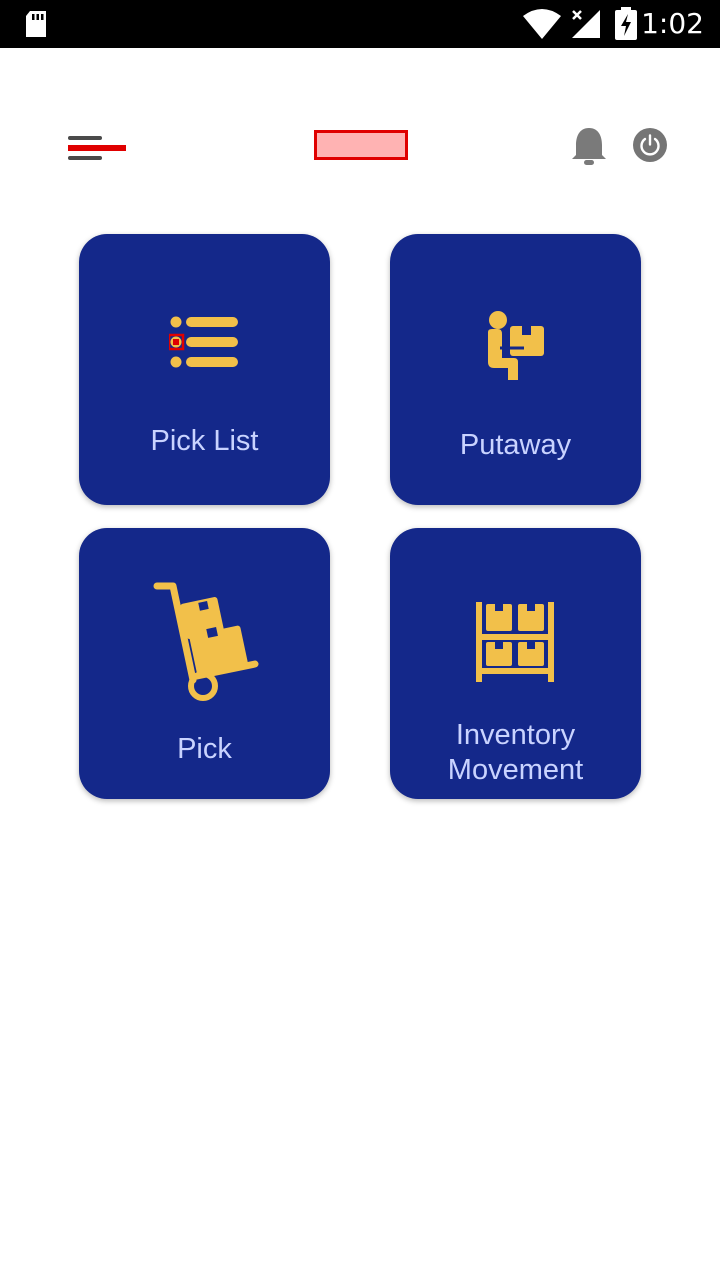 The height and width of the screenshot is (1280, 720). What do you see at coordinates (626, 24) in the screenshot?
I see `battery-charging-icon` at bounding box center [626, 24].